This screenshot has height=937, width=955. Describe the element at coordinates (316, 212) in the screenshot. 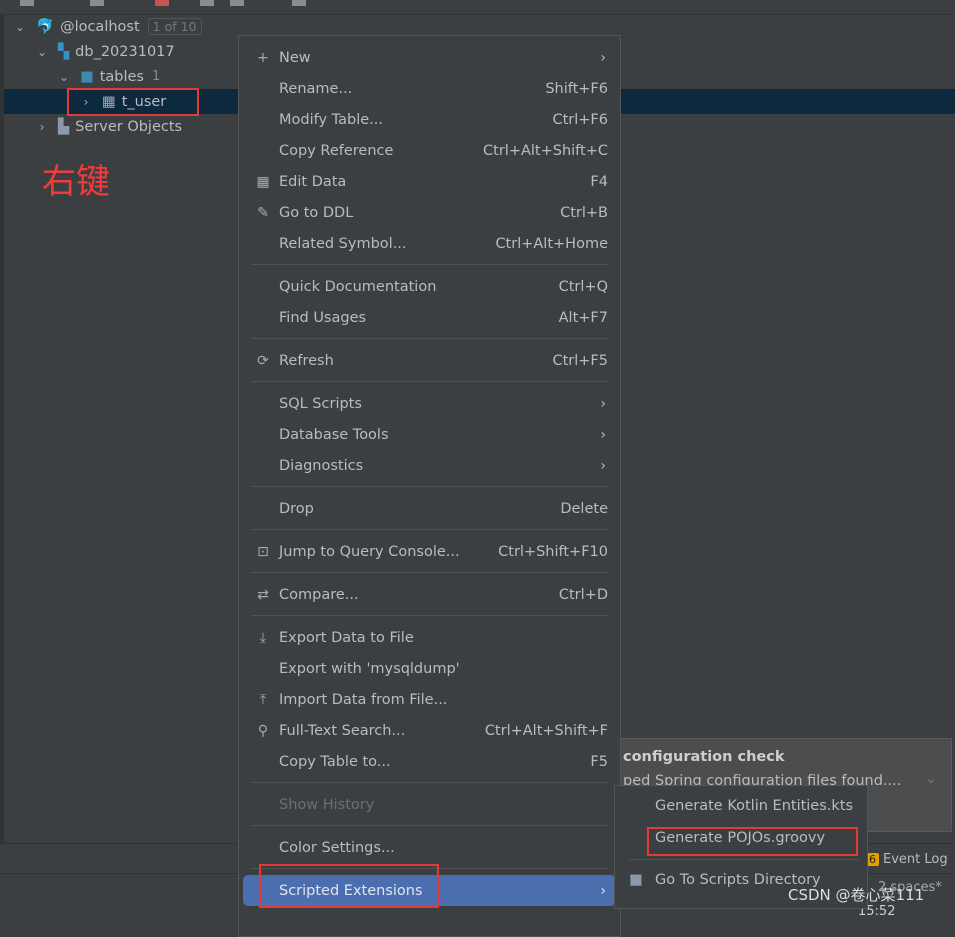

I see `menu-item-label: Go to DDL` at that location.